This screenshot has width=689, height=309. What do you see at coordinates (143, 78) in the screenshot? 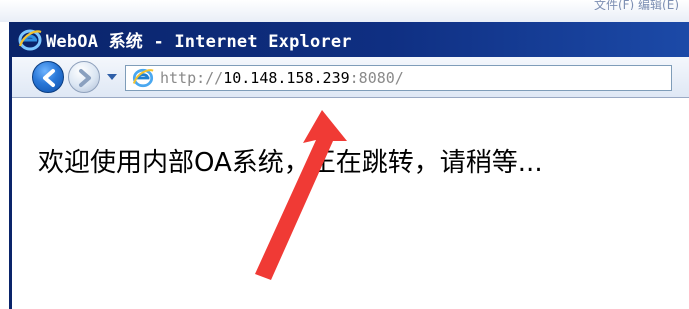
I see `page-ie-icon` at bounding box center [143, 78].